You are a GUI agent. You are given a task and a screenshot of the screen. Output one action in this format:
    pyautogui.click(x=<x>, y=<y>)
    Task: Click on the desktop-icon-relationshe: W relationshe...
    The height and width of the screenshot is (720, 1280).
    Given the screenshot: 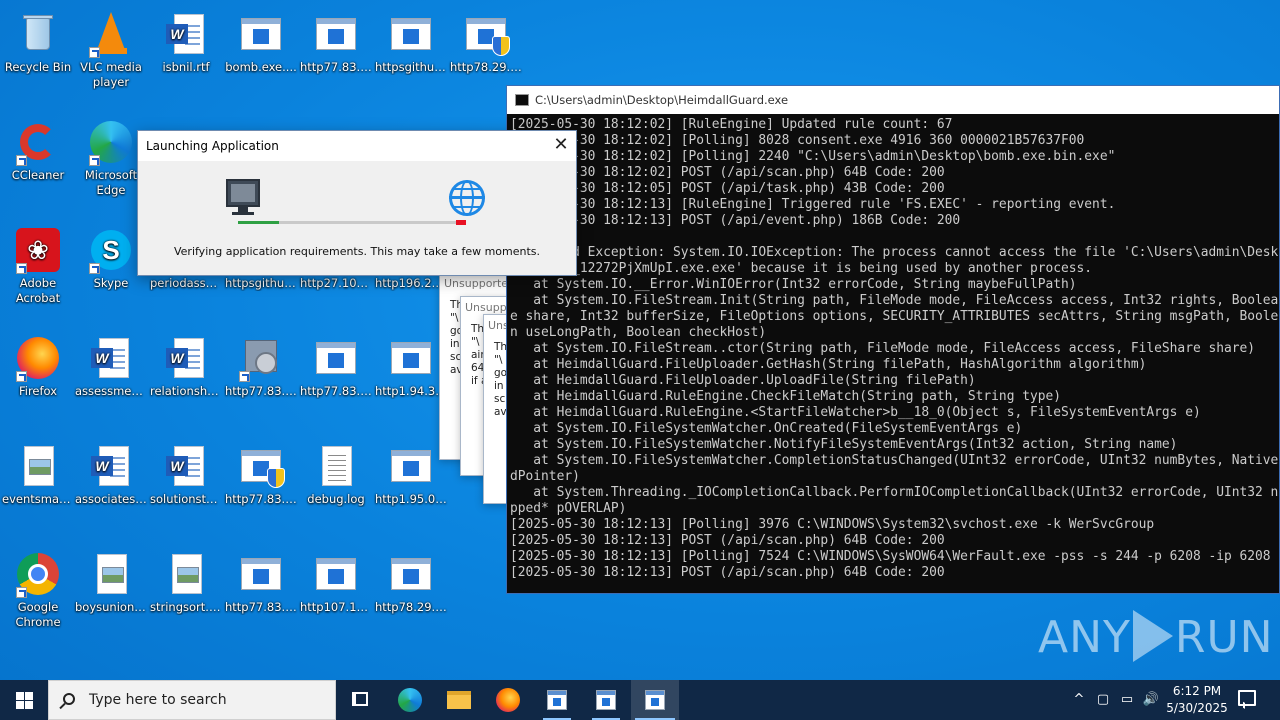 What is the action you would take?
    pyautogui.click(x=186, y=364)
    